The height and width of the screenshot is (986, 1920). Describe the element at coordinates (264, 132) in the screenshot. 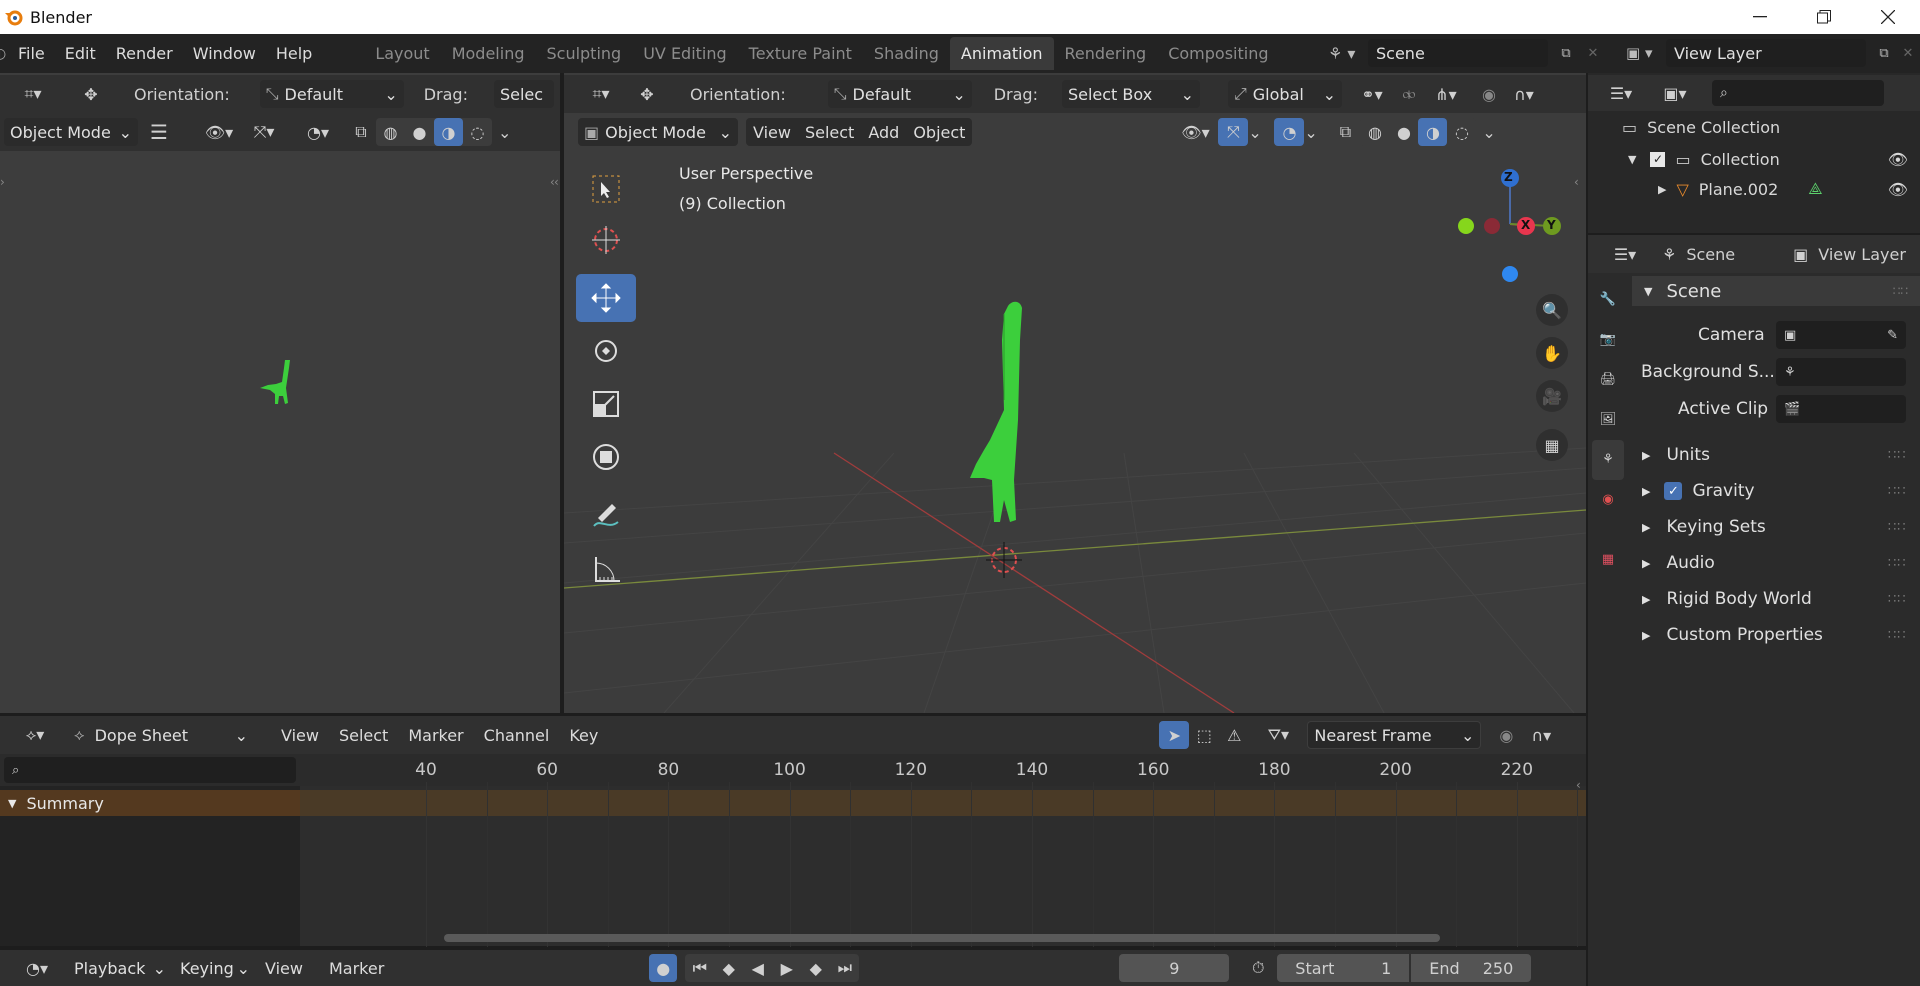

I see `gizmo-icon: ⤧▾` at that location.